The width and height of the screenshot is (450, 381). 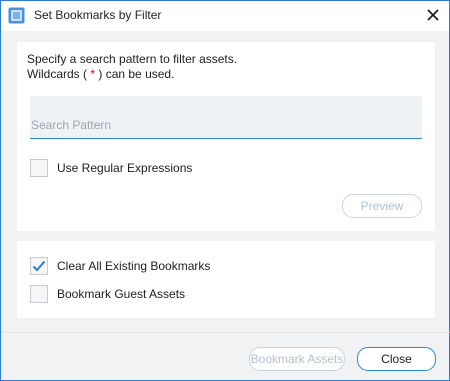 What do you see at coordinates (134, 266) in the screenshot?
I see `clear-bookmarks-label: Clear All Existing Bookmarks` at bounding box center [134, 266].